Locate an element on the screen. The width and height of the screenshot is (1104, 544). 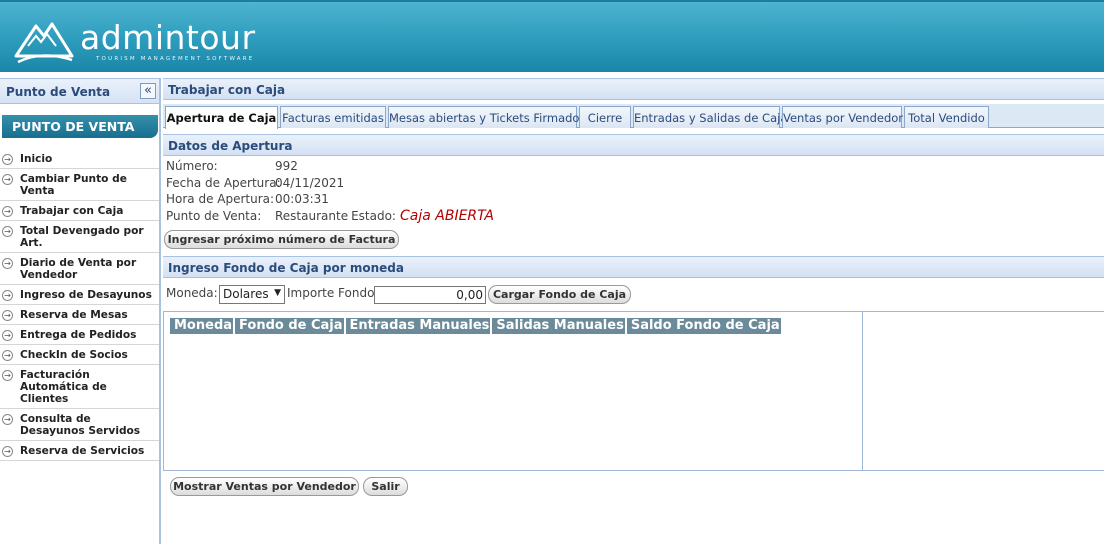
moneda-label: Moneda: is located at coordinates (192, 293).